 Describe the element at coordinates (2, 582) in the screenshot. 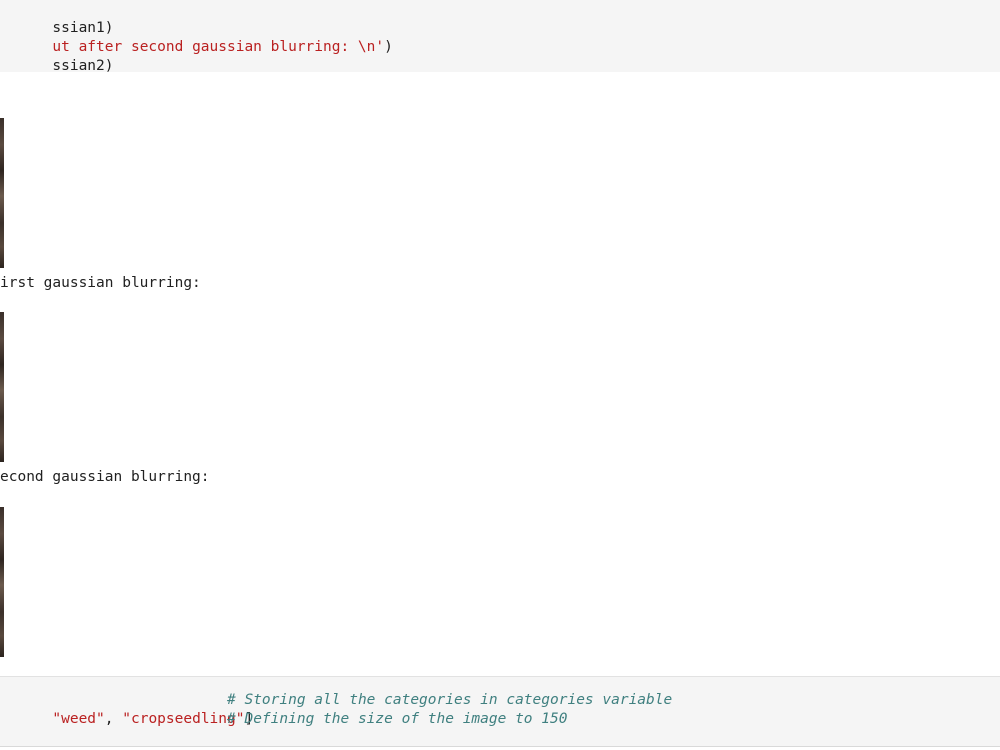

I see `output-image-second-blur` at that location.